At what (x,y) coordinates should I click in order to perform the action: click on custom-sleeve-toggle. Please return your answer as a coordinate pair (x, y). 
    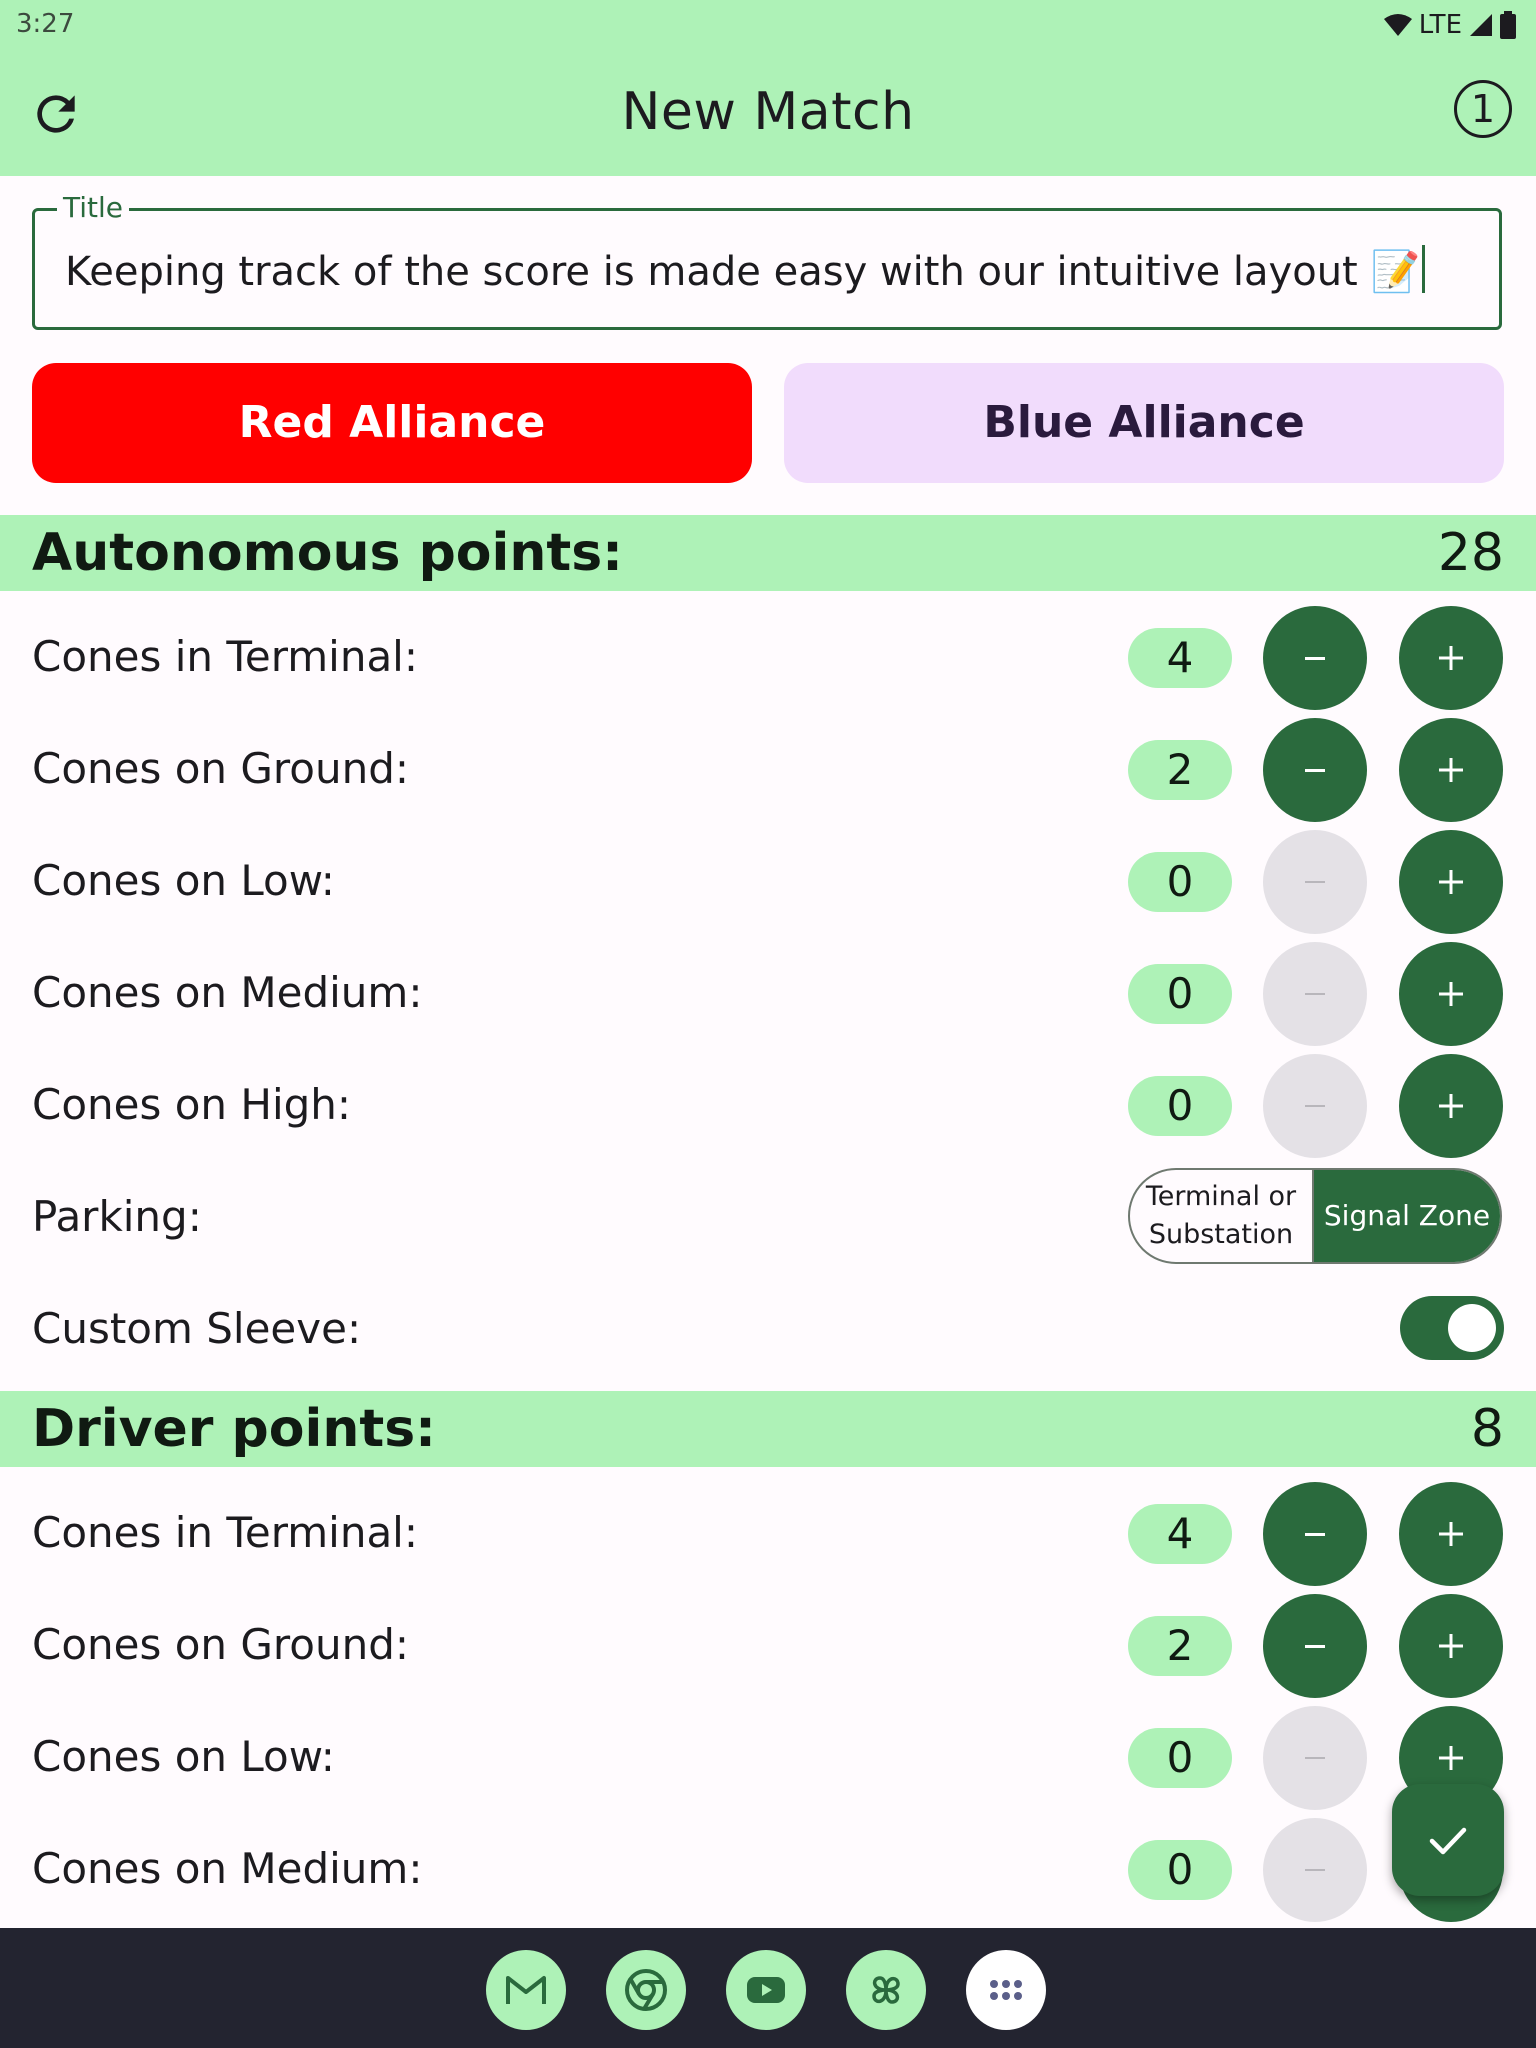
    Looking at the image, I should click on (1452, 1328).